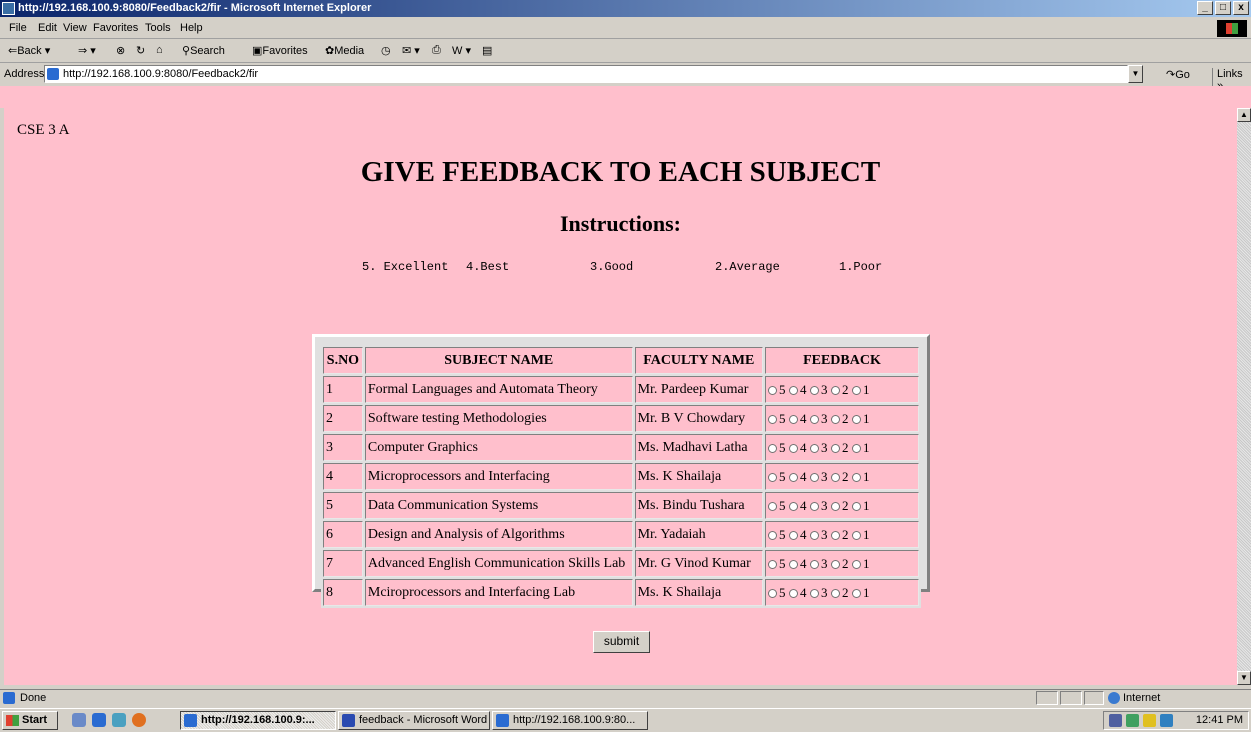 This screenshot has width=1251, height=732. I want to click on firefox-quicklaunch-icon, so click(139, 720).